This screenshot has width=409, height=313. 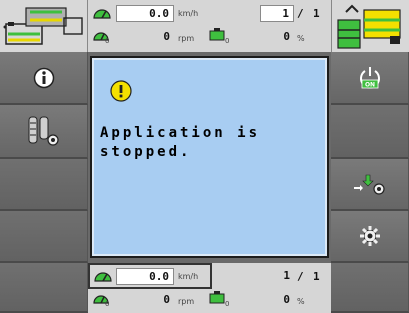 What do you see at coordinates (121, 91) in the screenshot?
I see `warning-icon` at bounding box center [121, 91].